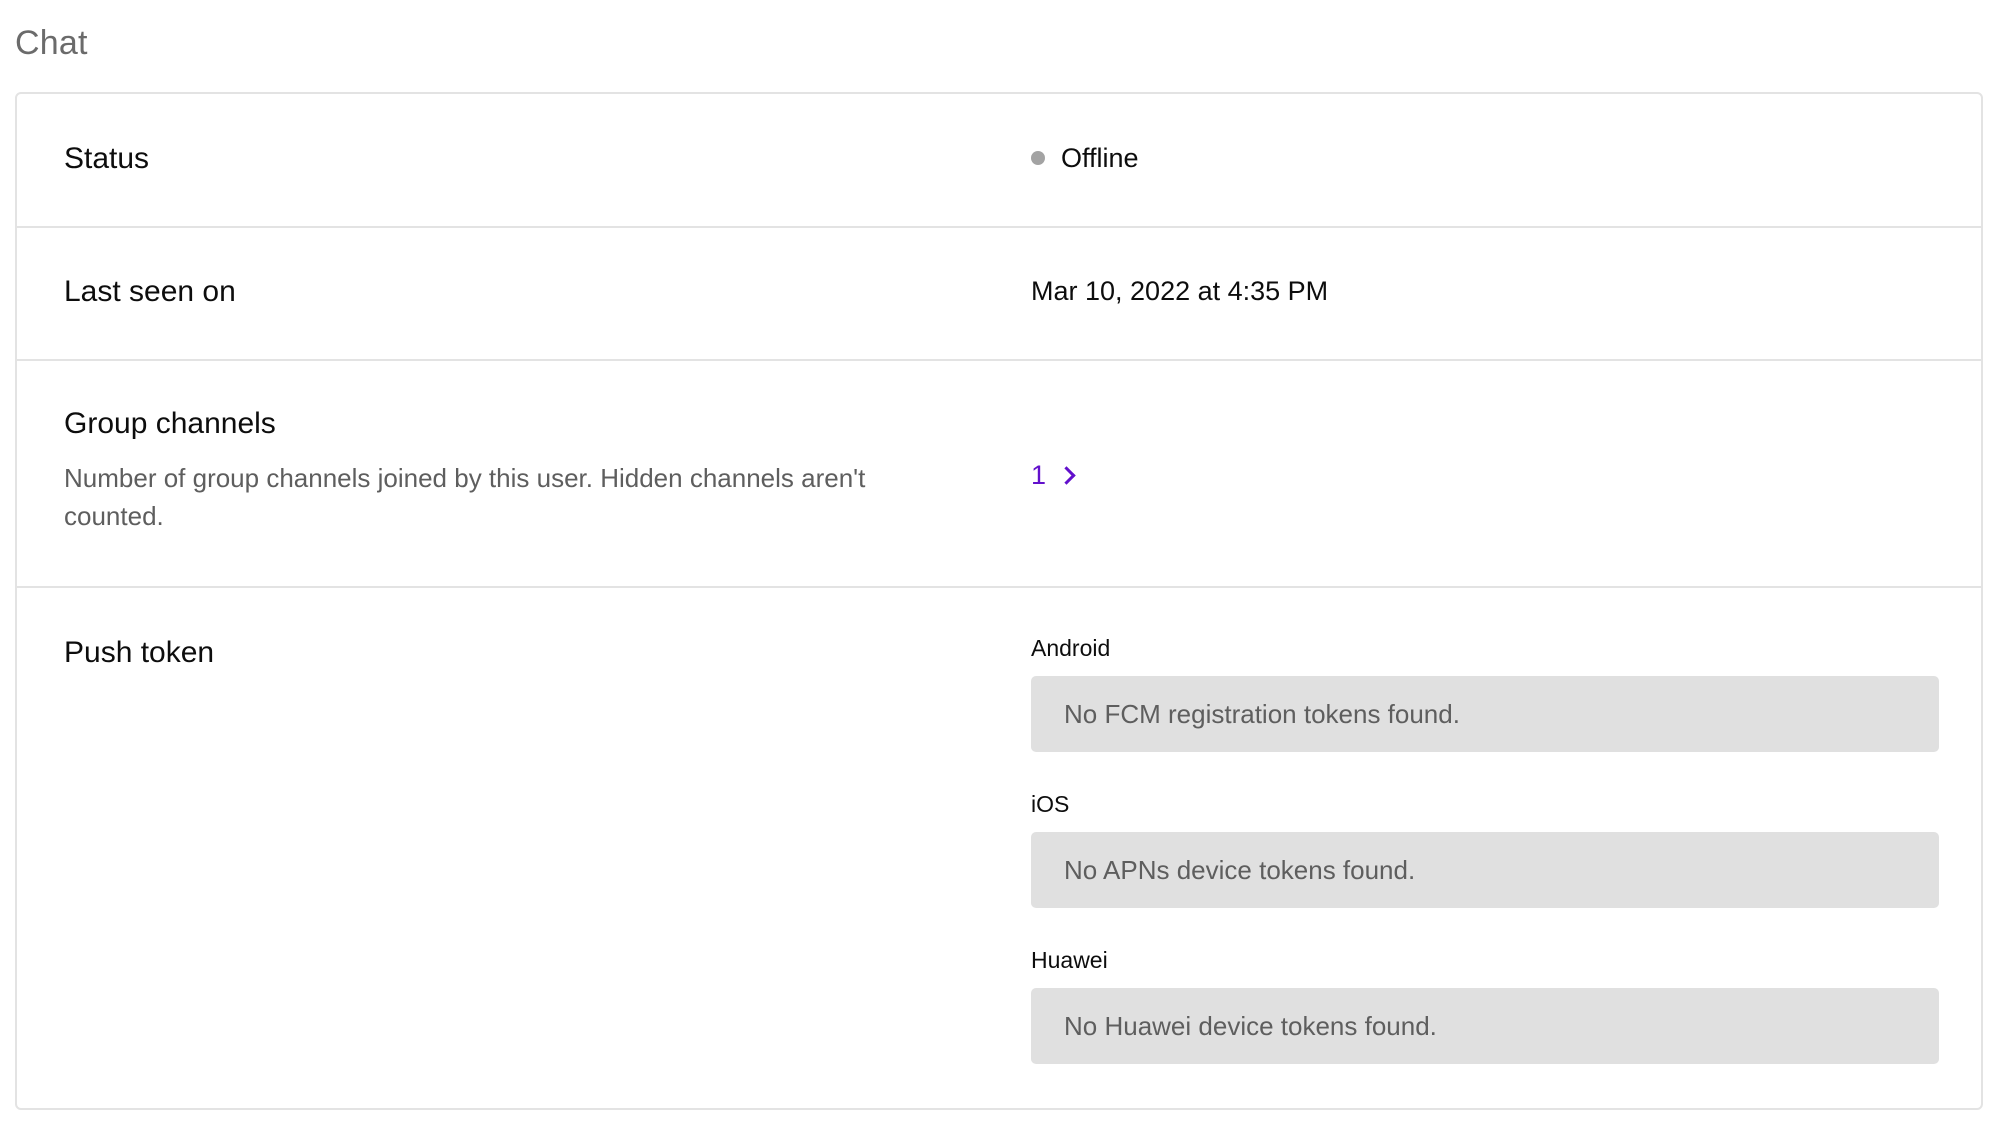 The width and height of the screenshot is (1999, 1133). Describe the element at coordinates (1050, 804) in the screenshot. I see `ios-token-label: iOS` at that location.